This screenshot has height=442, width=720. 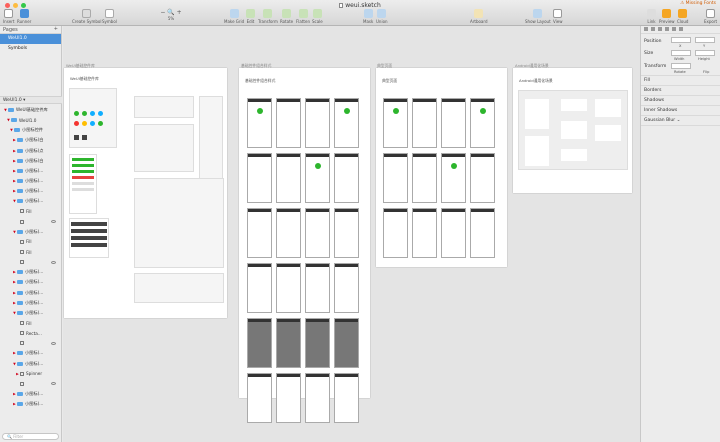 I want to click on insert-button: Insert, so click(x=8, y=16).